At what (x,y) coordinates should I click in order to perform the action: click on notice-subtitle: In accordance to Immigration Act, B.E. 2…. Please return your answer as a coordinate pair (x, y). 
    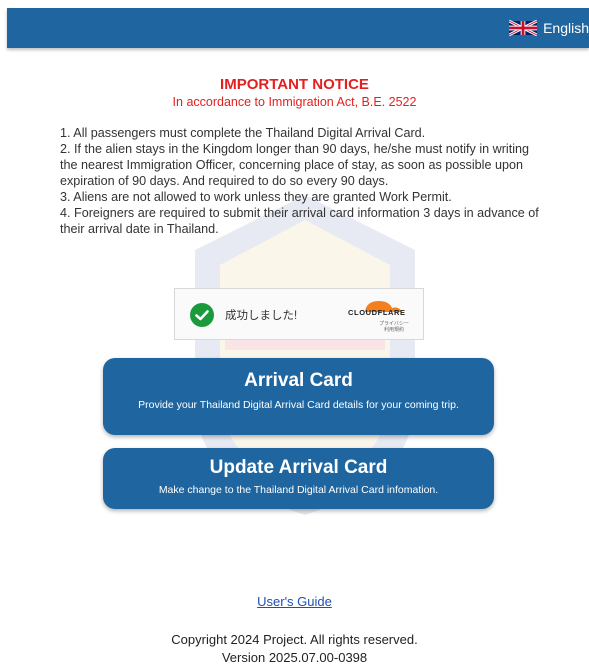
    Looking at the image, I should click on (294, 102).